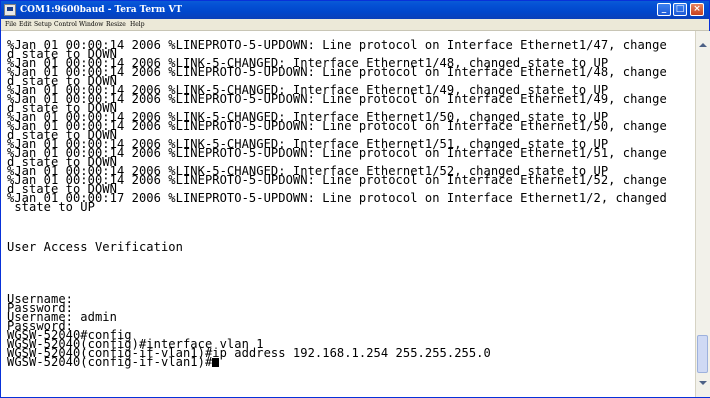 The height and width of the screenshot is (398, 710). I want to click on terminal-line: User Access Verification, so click(95, 247).